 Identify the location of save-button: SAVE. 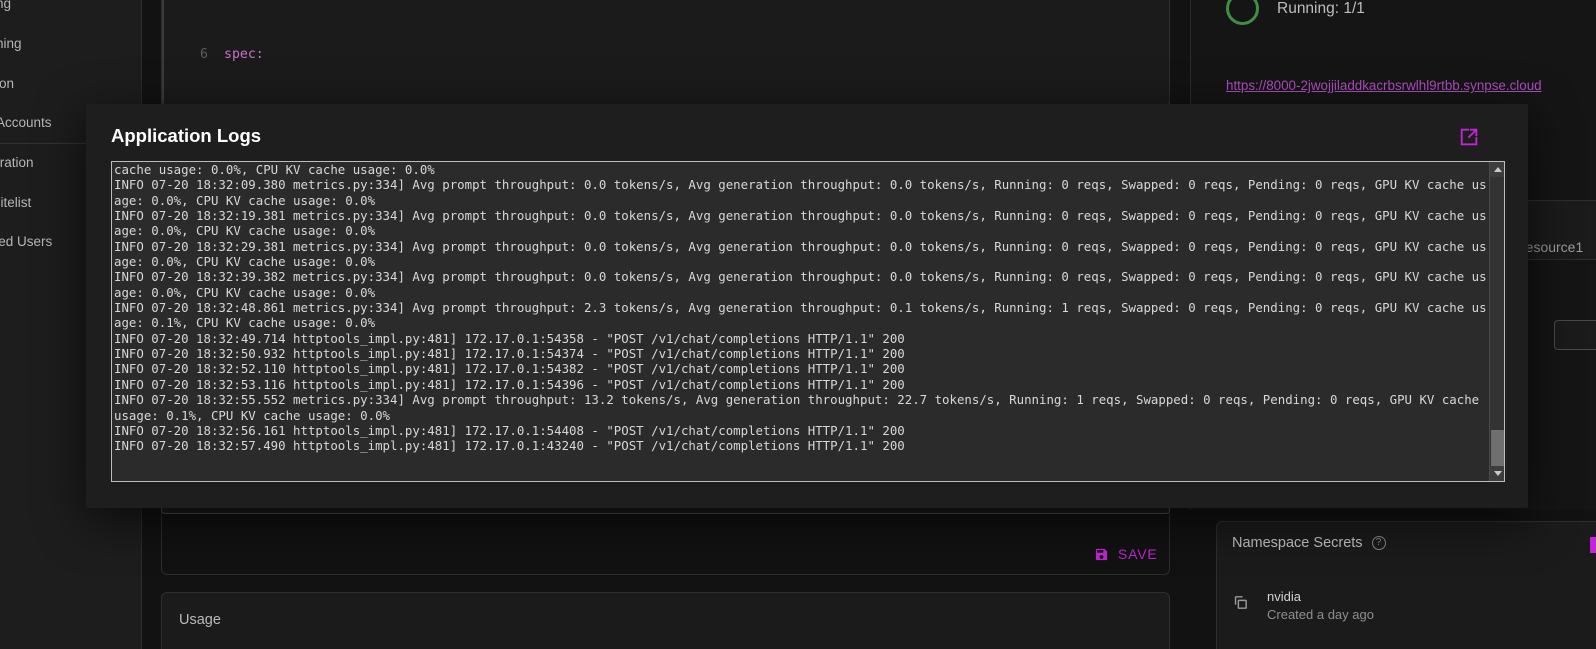
(1126, 554).